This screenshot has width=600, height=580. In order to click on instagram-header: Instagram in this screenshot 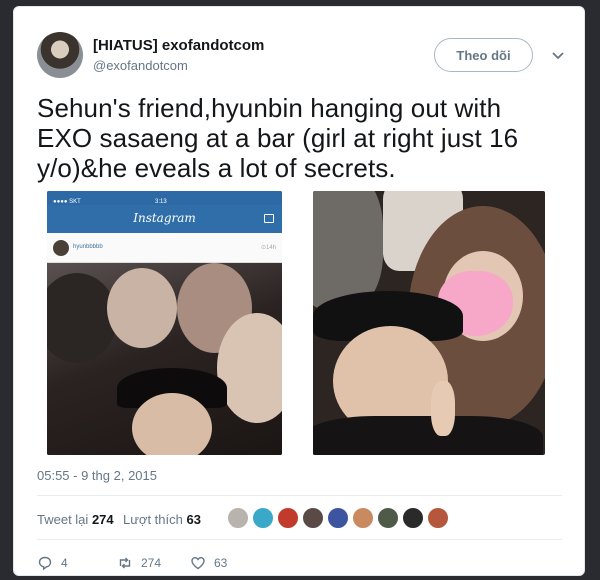, I will do `click(164, 219)`.